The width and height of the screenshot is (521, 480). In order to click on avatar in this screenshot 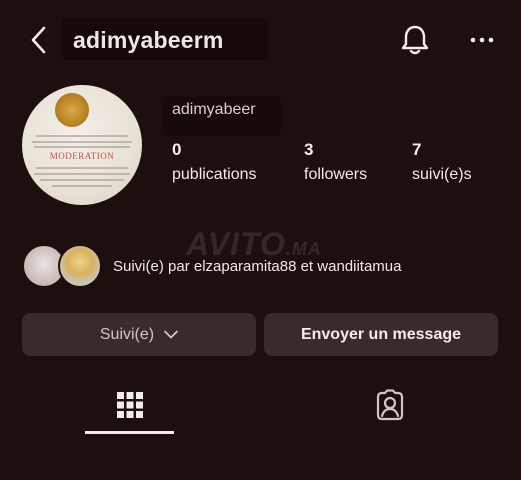, I will do `click(80, 266)`.